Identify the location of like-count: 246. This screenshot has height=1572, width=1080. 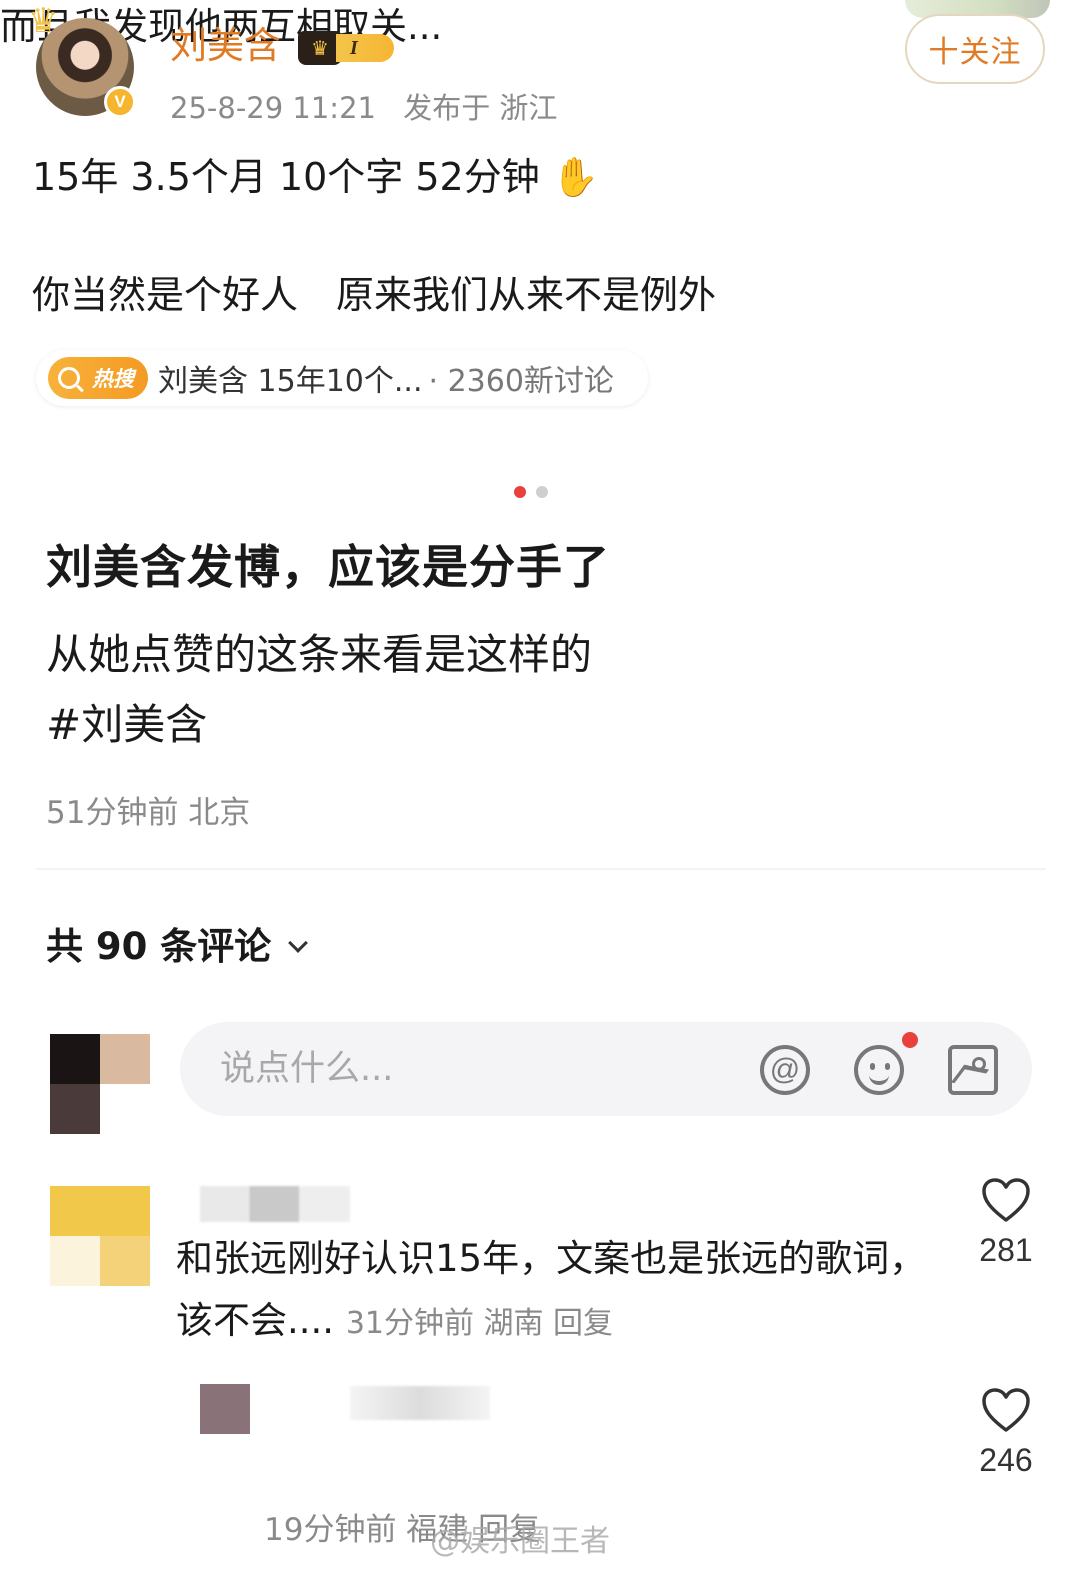
(1006, 1460).